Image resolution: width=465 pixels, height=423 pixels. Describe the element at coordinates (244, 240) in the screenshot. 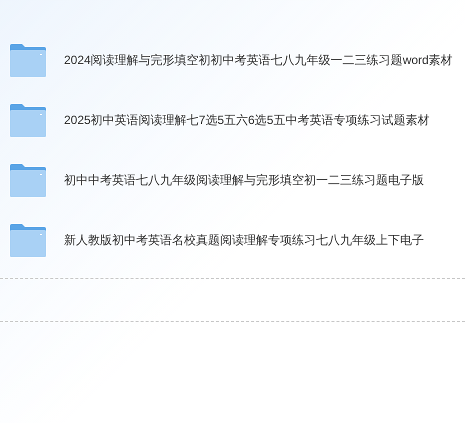

I see `folder-name: 新人教版初中考英语名校真题阅读理解专项练习七八九年级上下电子` at that location.